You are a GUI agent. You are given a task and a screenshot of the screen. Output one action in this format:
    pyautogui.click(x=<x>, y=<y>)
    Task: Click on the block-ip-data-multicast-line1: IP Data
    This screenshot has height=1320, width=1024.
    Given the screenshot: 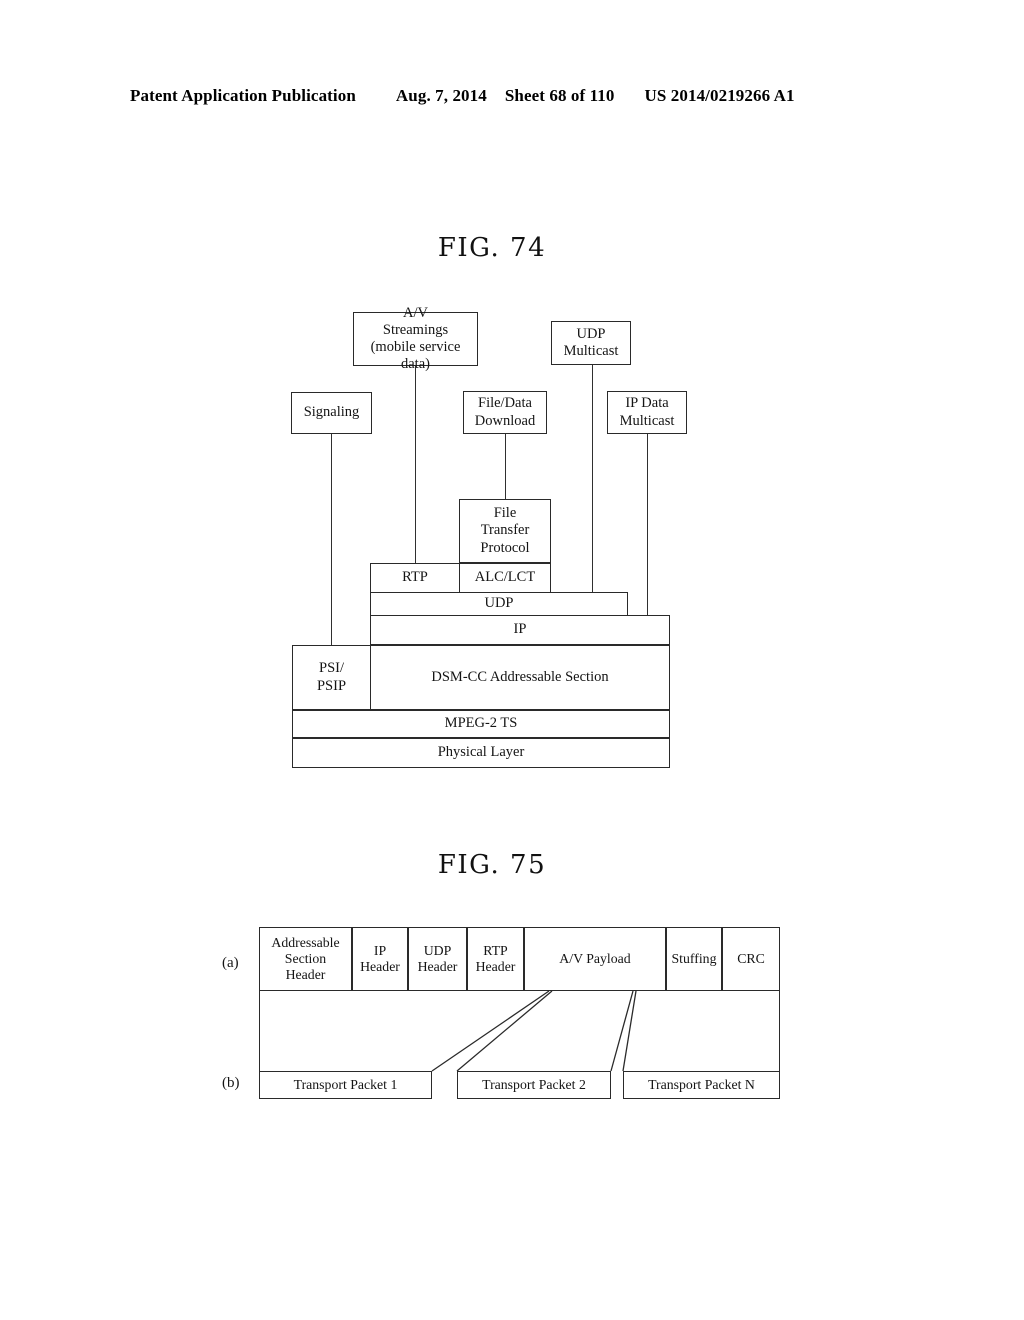 What is the action you would take?
    pyautogui.click(x=647, y=403)
    